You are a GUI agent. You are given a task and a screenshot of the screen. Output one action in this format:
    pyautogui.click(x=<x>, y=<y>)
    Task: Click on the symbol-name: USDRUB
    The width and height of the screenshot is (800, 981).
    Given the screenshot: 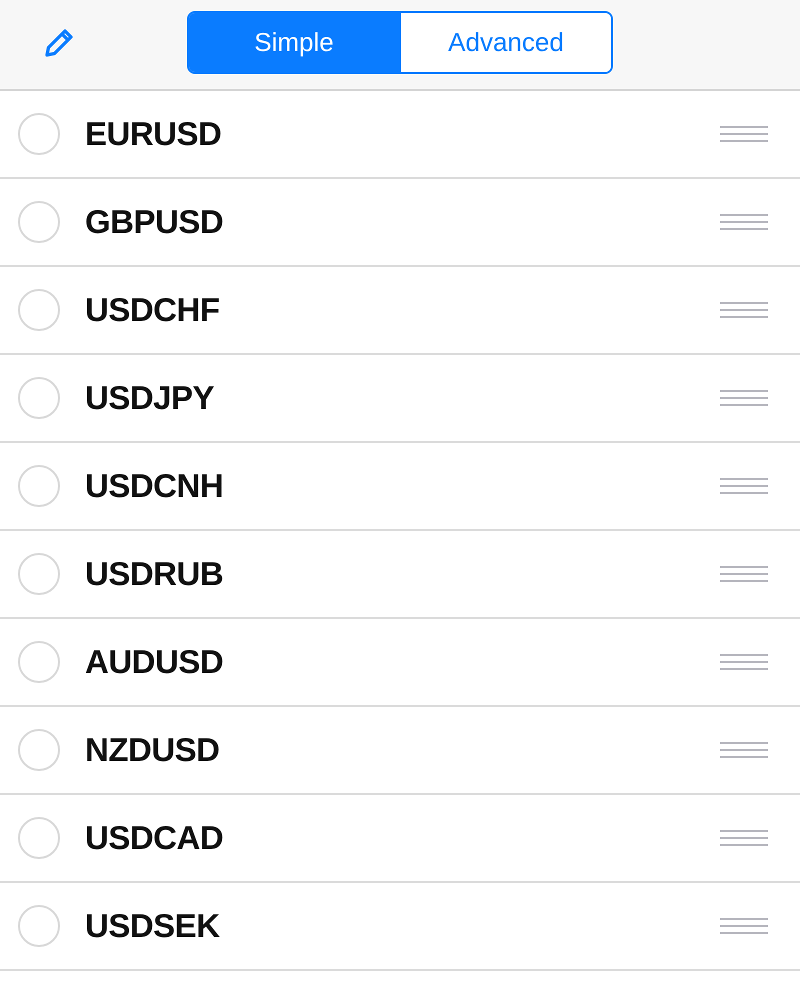 What is the action you would take?
    pyautogui.click(x=154, y=574)
    